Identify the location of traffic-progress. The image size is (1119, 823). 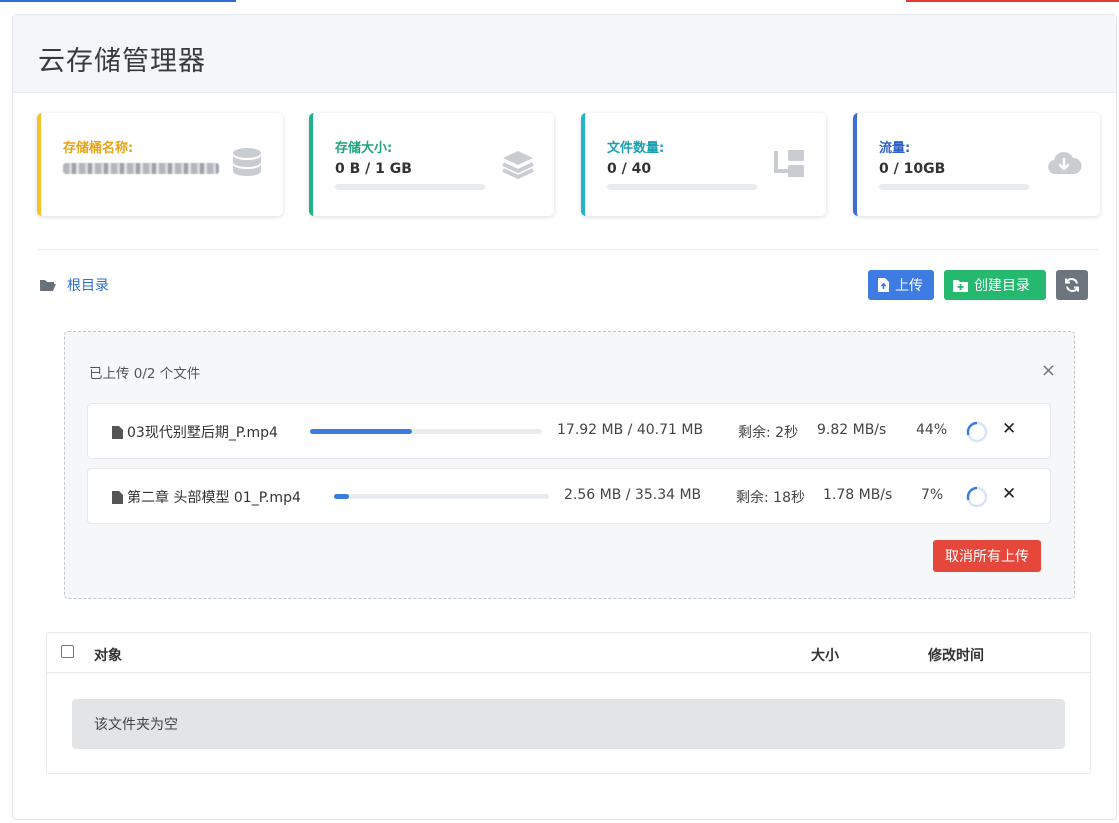
(954, 187).